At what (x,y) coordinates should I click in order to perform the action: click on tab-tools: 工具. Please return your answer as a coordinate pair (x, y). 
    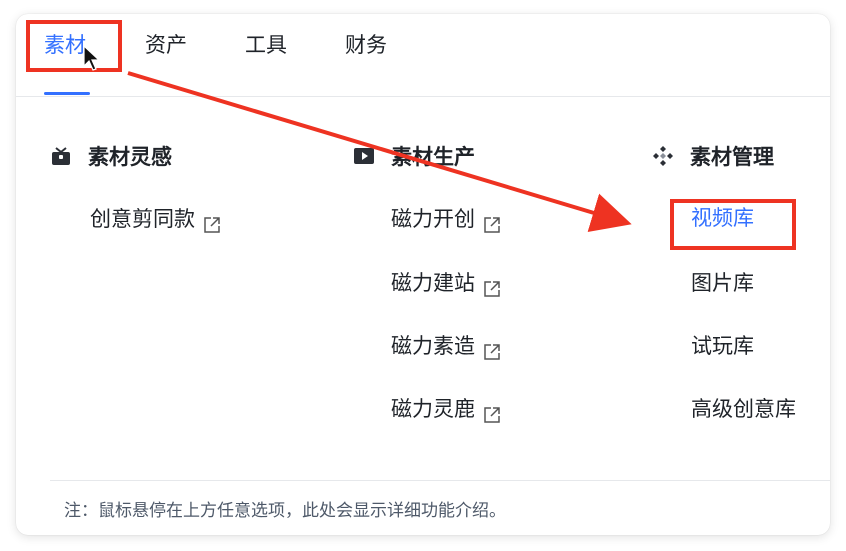
    Looking at the image, I should click on (266, 45).